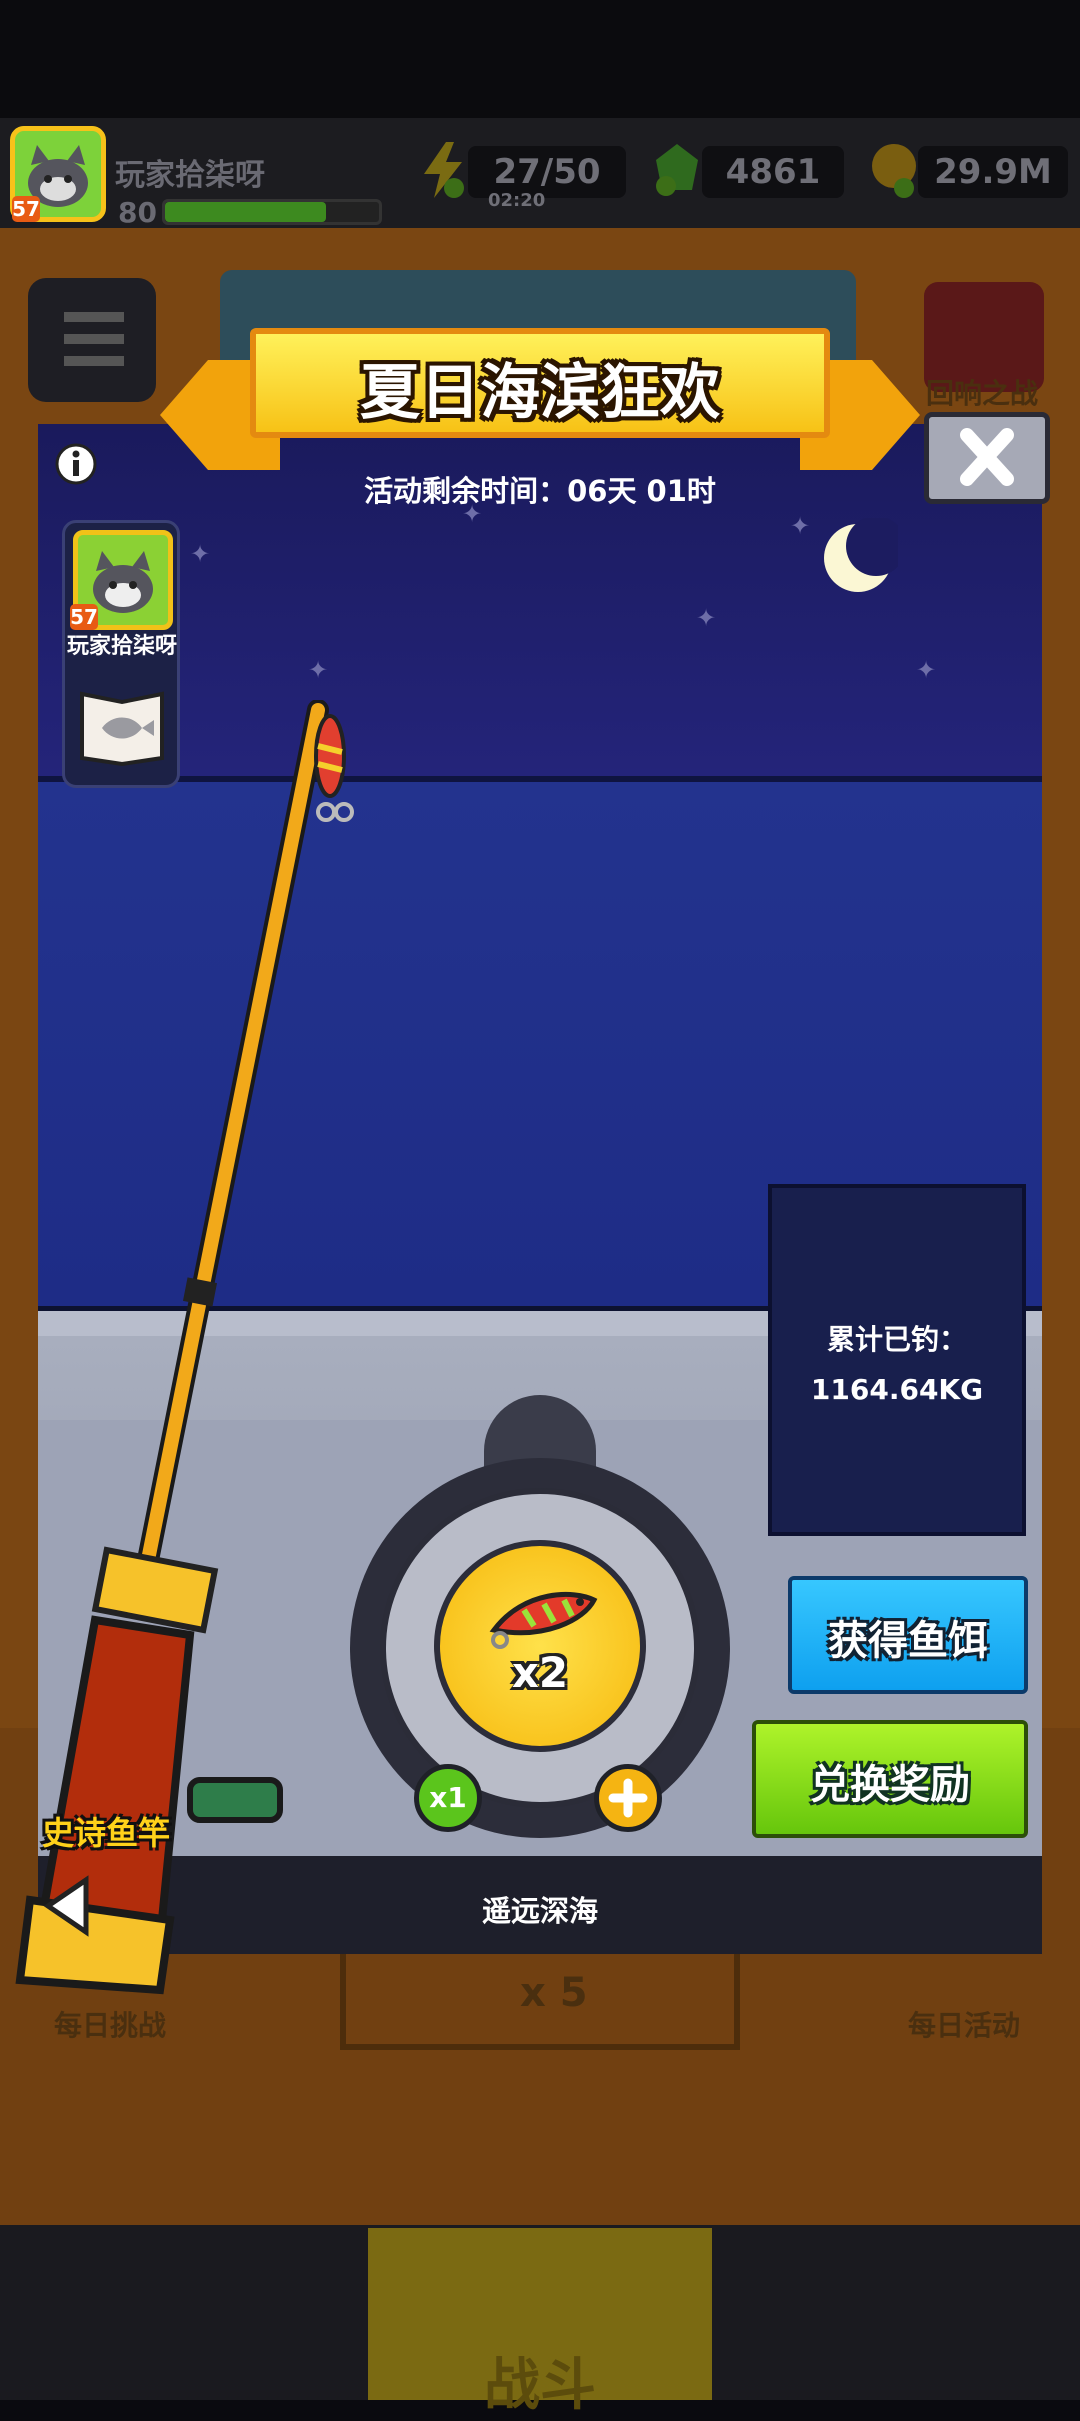  Describe the element at coordinates (897, 1360) in the screenshot. I see `total-caught-box` at that location.